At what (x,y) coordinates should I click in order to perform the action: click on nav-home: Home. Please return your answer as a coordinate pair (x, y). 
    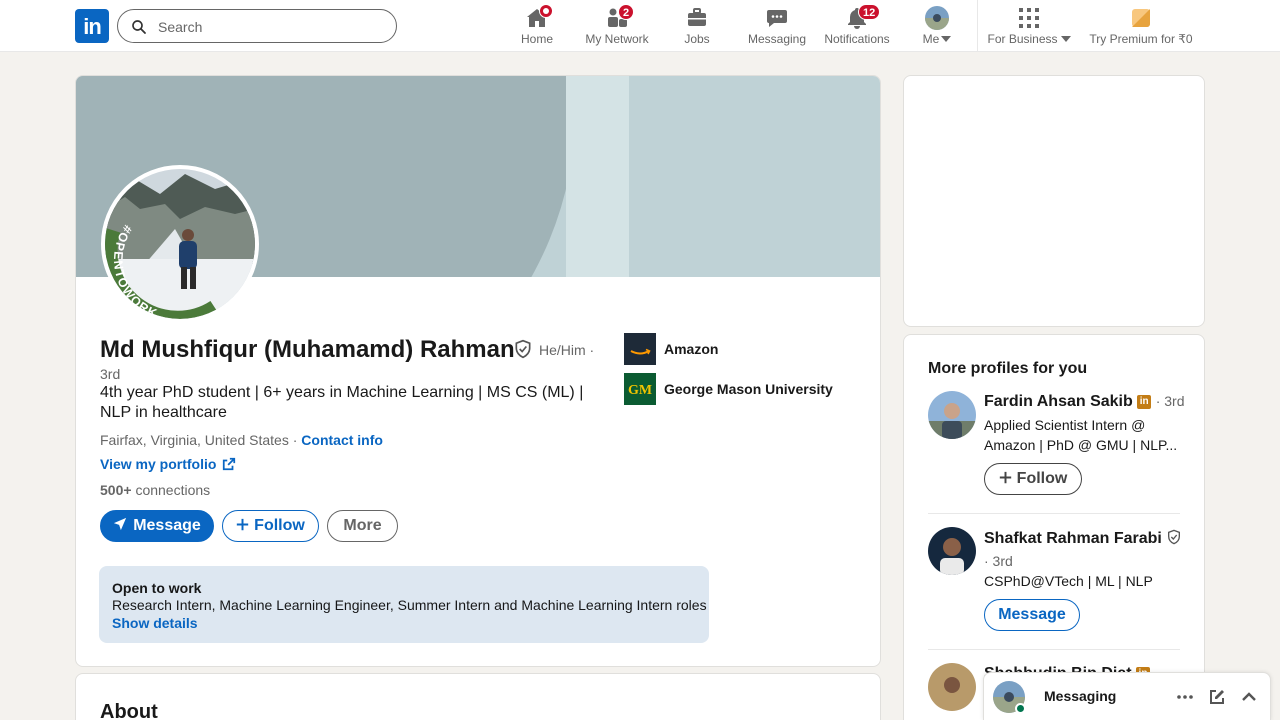
    Looking at the image, I should click on (537, 26).